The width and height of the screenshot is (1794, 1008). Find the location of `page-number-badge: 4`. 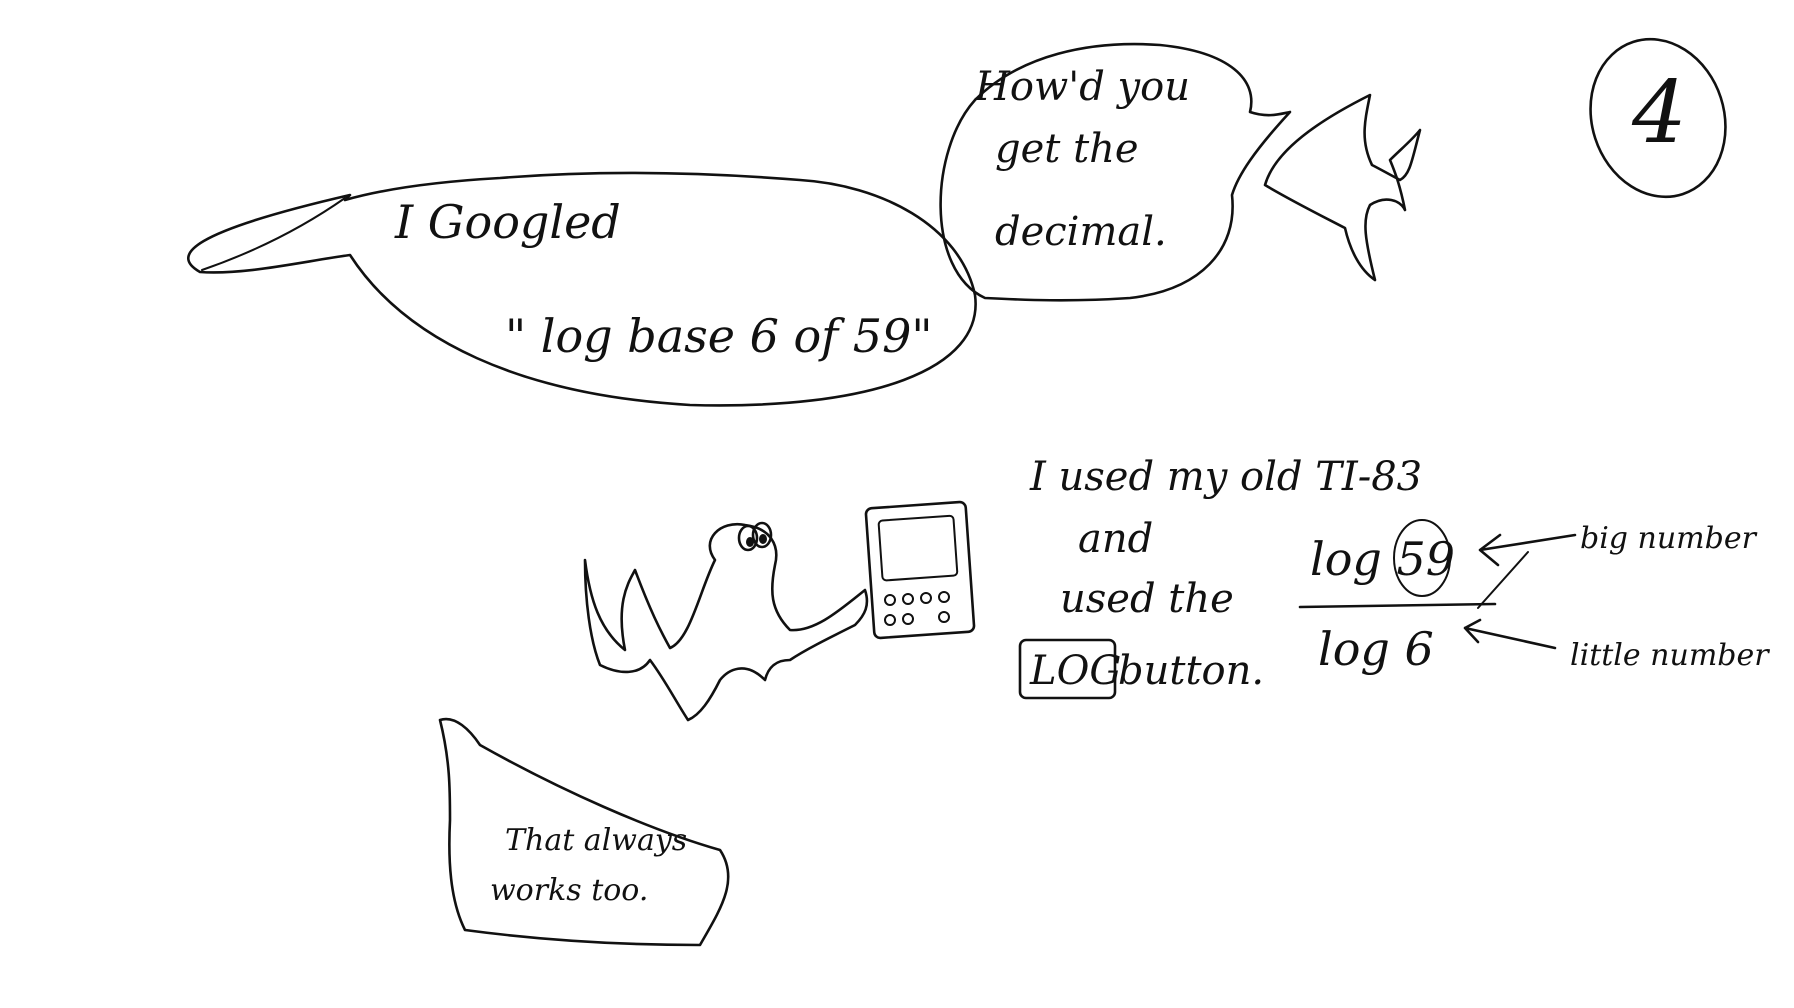

page-number-badge: 4 is located at coordinates (1658, 118).